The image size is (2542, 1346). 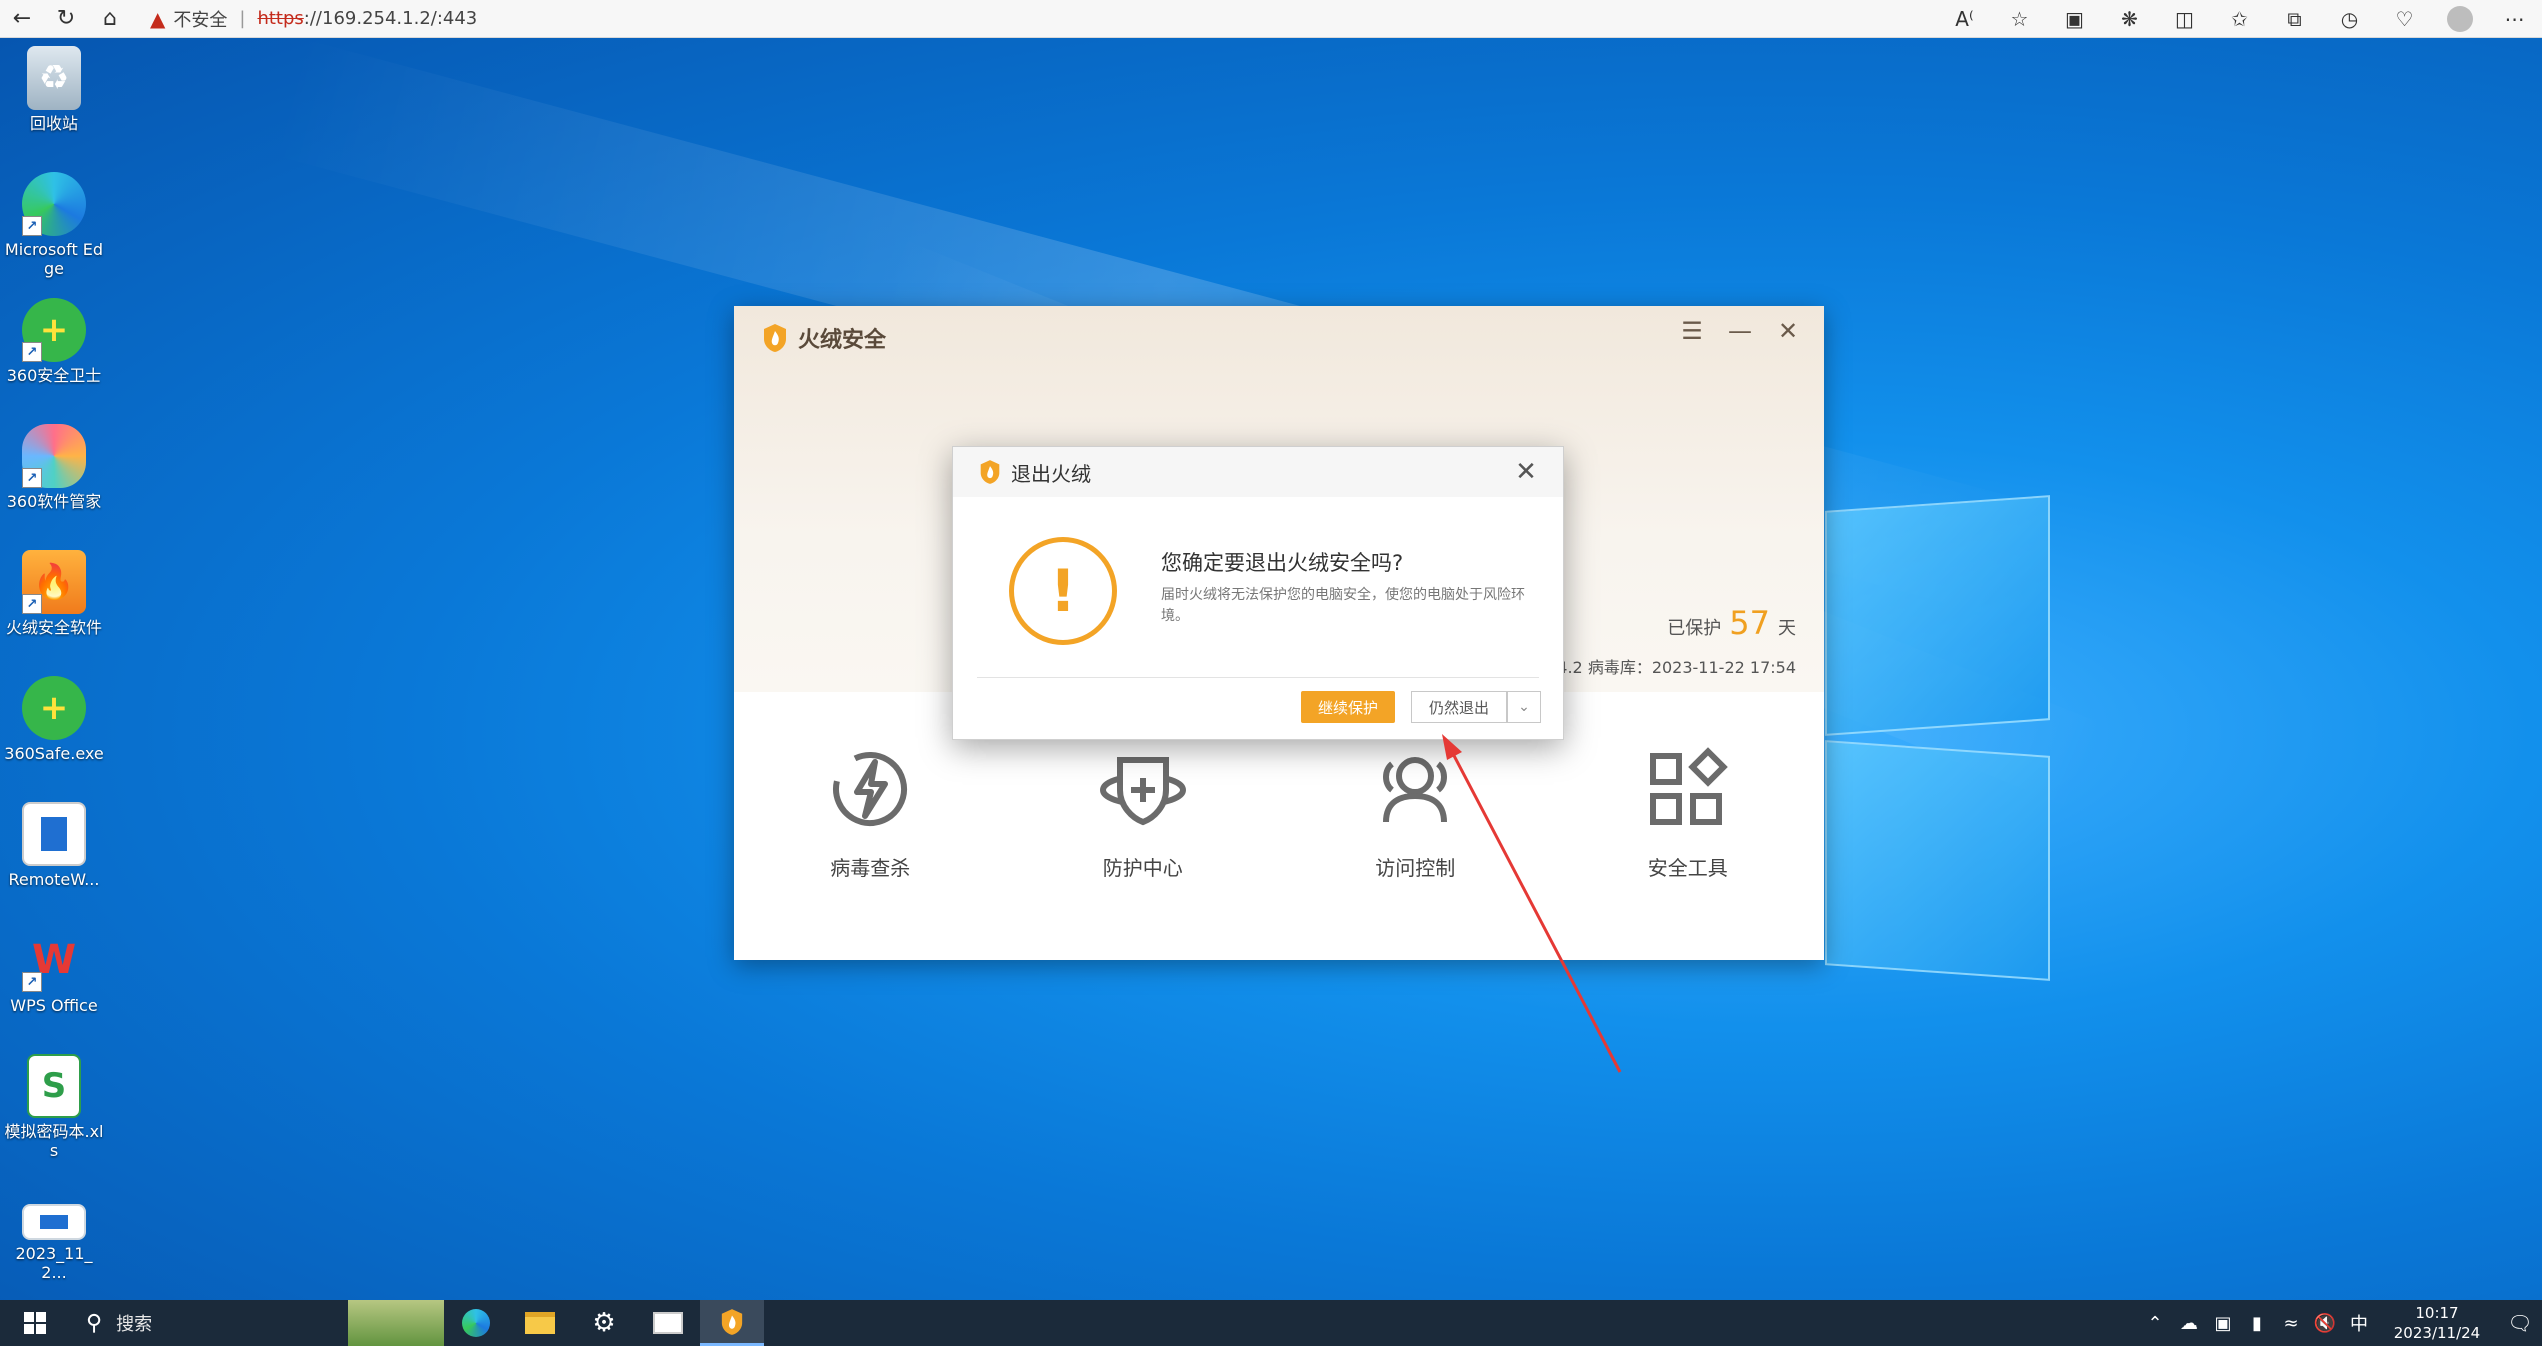 What do you see at coordinates (1964, 19) in the screenshot?
I see `read-aloud-icon: A⁽` at bounding box center [1964, 19].